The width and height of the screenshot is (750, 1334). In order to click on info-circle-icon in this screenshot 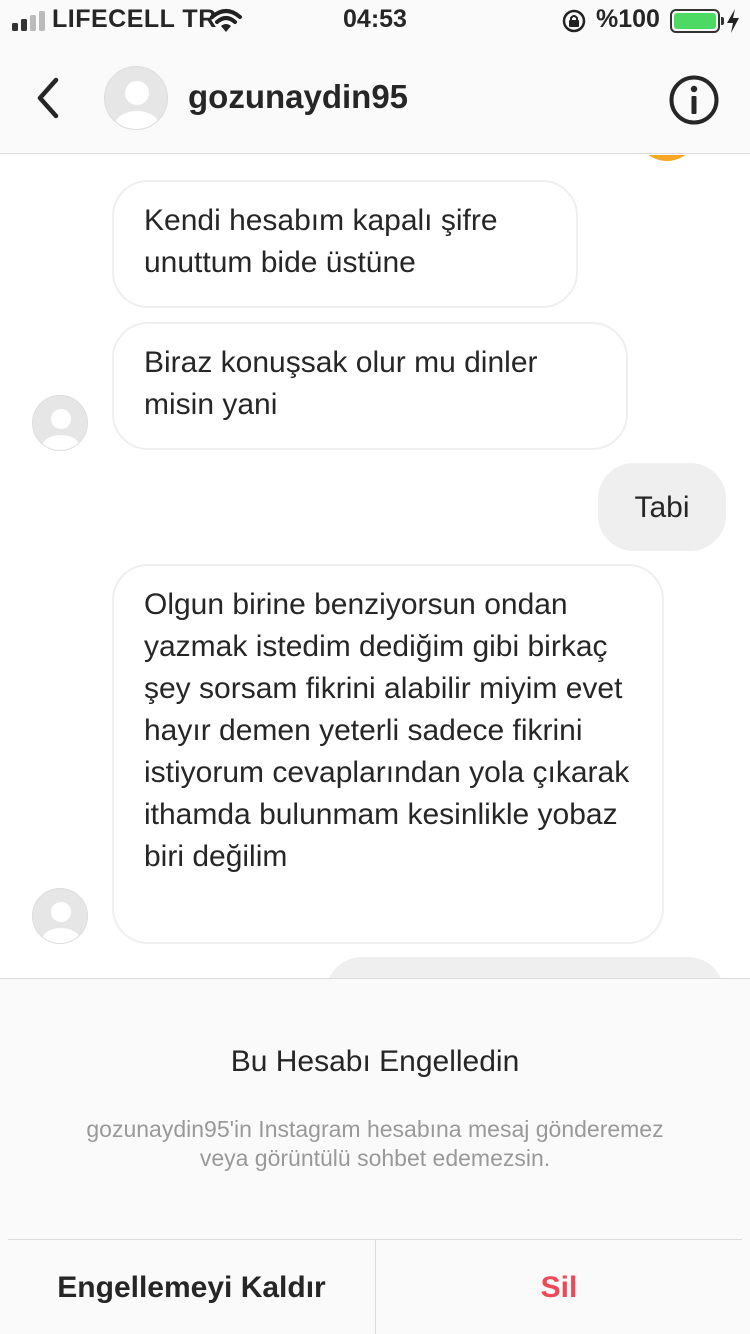, I will do `click(694, 100)`.